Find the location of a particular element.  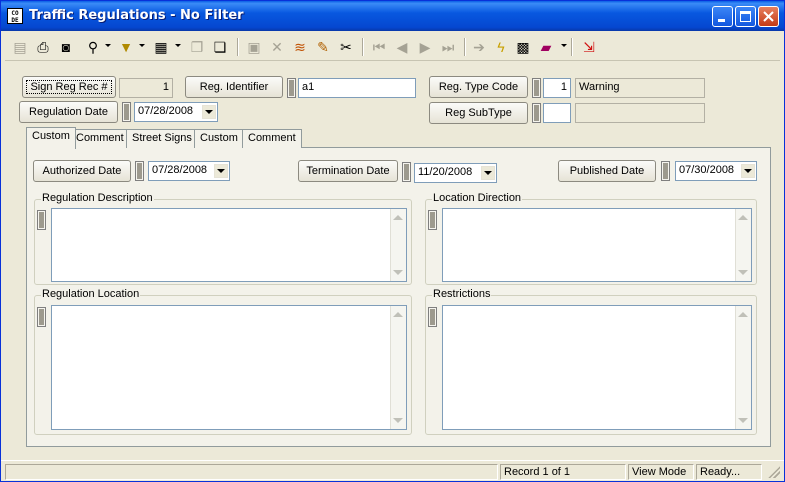

book-dropdown is located at coordinates (564, 45).